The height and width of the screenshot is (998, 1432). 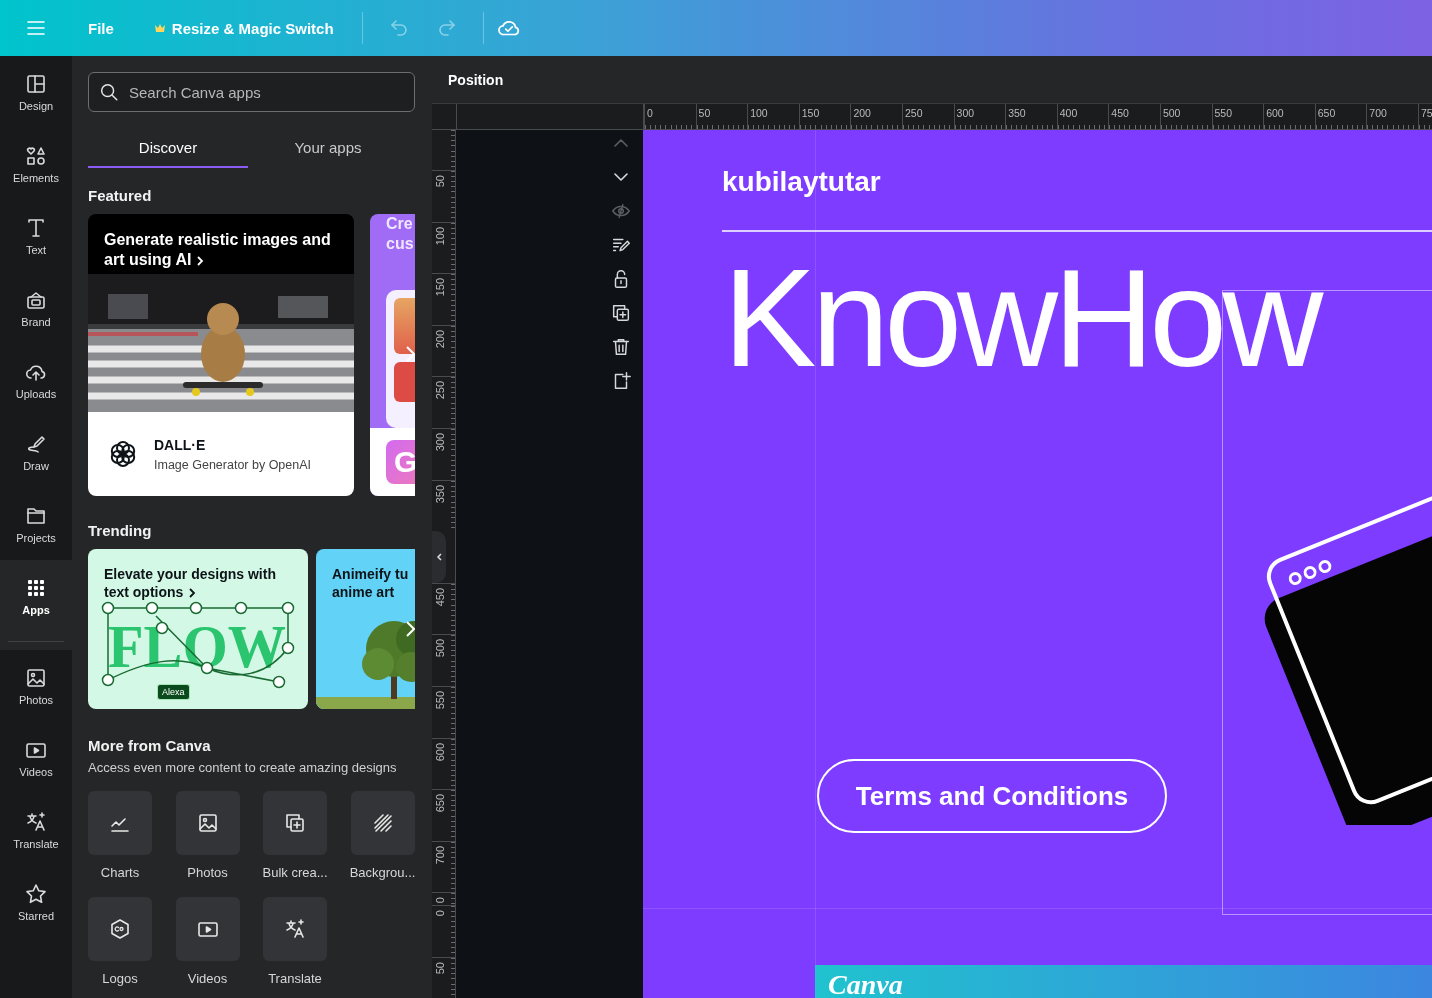 I want to click on card-title: Generate realistic images and art using AI, so click(x=217, y=250).